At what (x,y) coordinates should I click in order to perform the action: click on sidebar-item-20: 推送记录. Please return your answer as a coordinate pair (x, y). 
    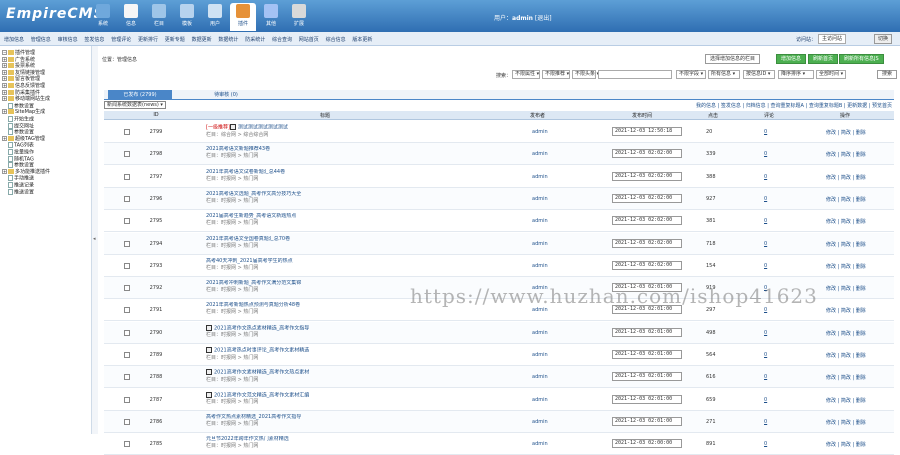
    Looking at the image, I should click on (18, 185).